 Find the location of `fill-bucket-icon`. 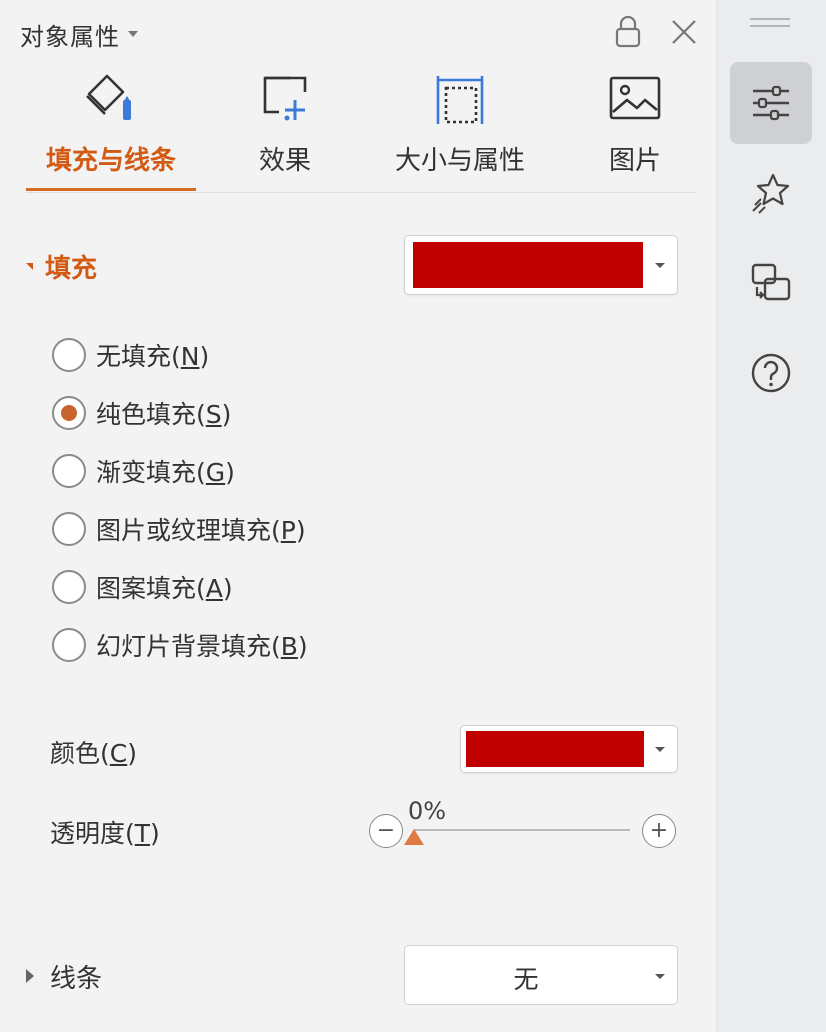

fill-bucket-icon is located at coordinates (108, 97).